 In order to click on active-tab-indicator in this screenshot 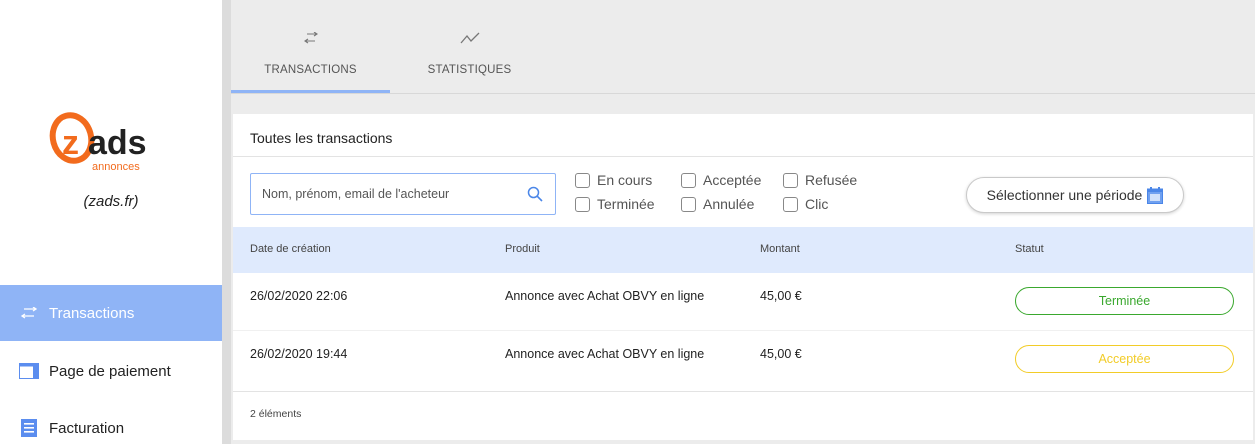, I will do `click(310, 91)`.